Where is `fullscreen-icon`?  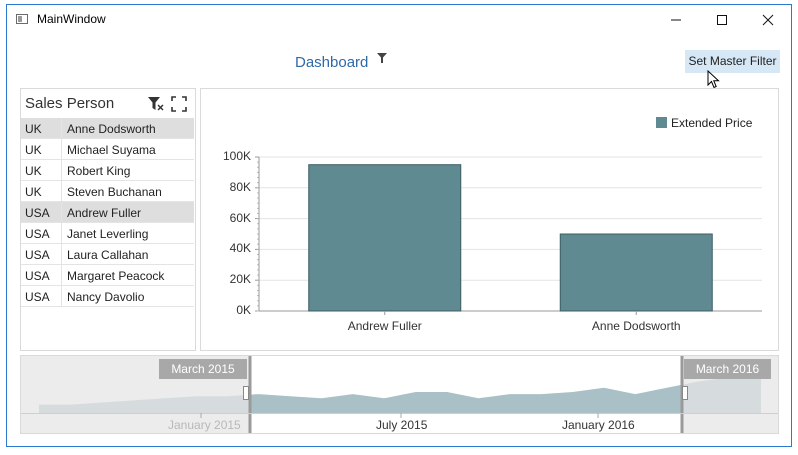 fullscreen-icon is located at coordinates (179, 104).